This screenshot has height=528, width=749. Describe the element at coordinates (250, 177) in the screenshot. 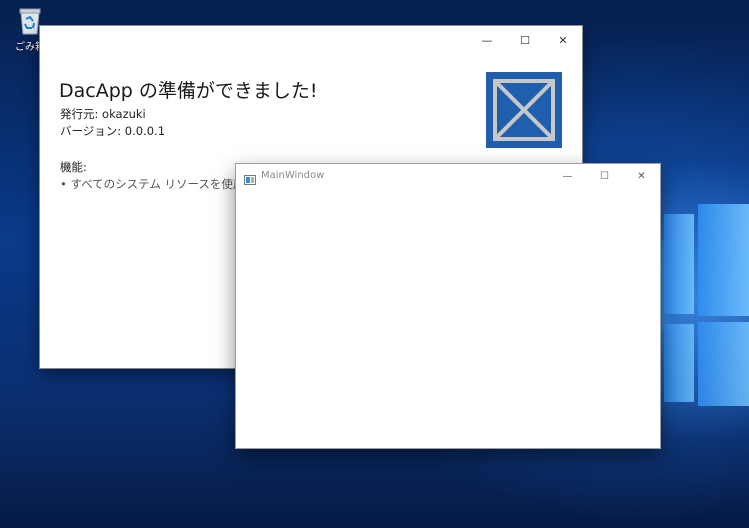

I see `window-app-icon` at that location.